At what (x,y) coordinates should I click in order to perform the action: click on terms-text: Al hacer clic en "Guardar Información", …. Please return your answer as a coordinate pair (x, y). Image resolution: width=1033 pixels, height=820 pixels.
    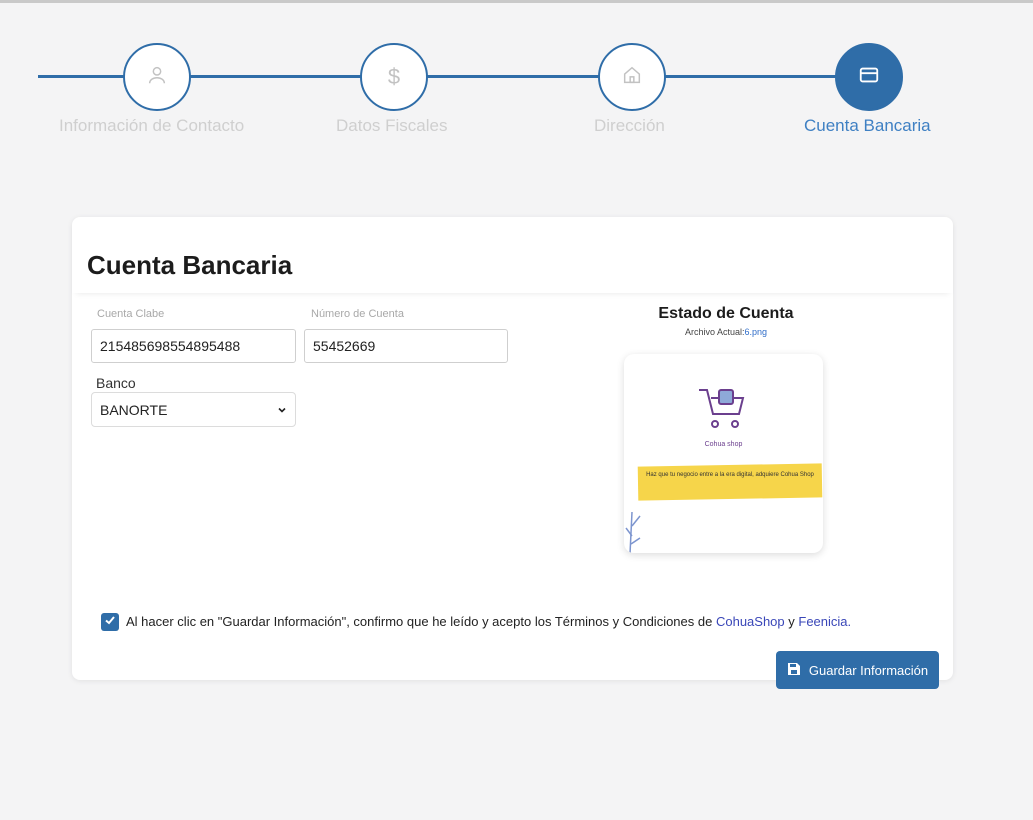
    Looking at the image, I should click on (488, 621).